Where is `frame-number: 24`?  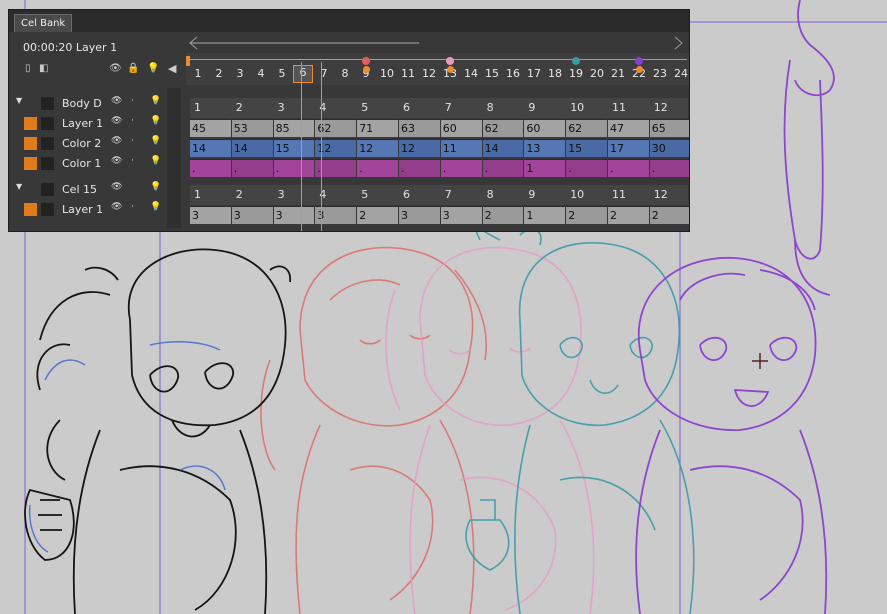 frame-number: 24 is located at coordinates (680, 73).